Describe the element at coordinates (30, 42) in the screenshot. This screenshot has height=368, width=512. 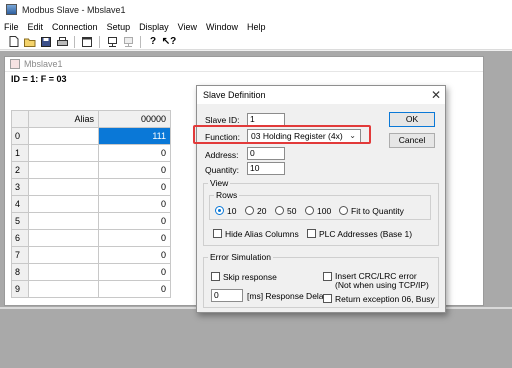
I see `open-icon` at that location.